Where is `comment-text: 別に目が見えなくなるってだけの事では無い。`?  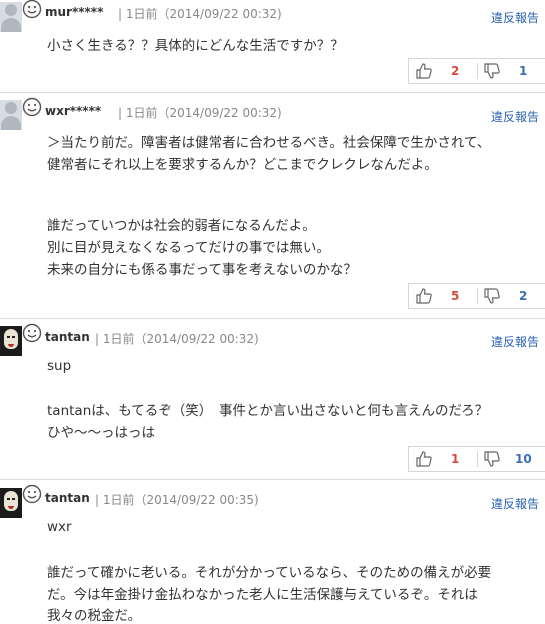 comment-text: 別に目が見えなくなるってだけの事では無い。 is located at coordinates (188, 248).